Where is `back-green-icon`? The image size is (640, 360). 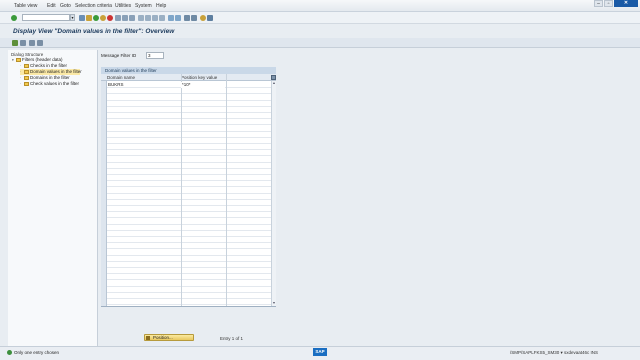
back-green-icon is located at coordinates (96, 18).